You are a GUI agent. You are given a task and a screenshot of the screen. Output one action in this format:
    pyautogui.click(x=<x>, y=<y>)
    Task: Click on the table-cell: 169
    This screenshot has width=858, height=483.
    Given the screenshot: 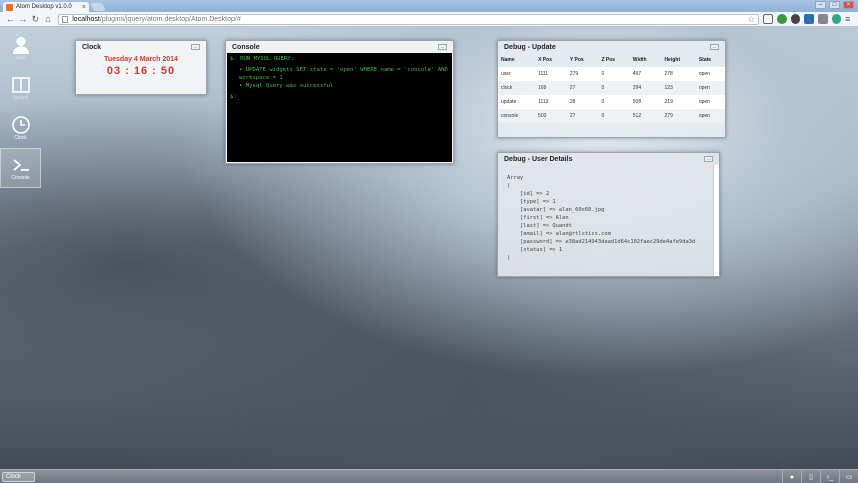 What is the action you would take?
    pyautogui.click(x=551, y=88)
    